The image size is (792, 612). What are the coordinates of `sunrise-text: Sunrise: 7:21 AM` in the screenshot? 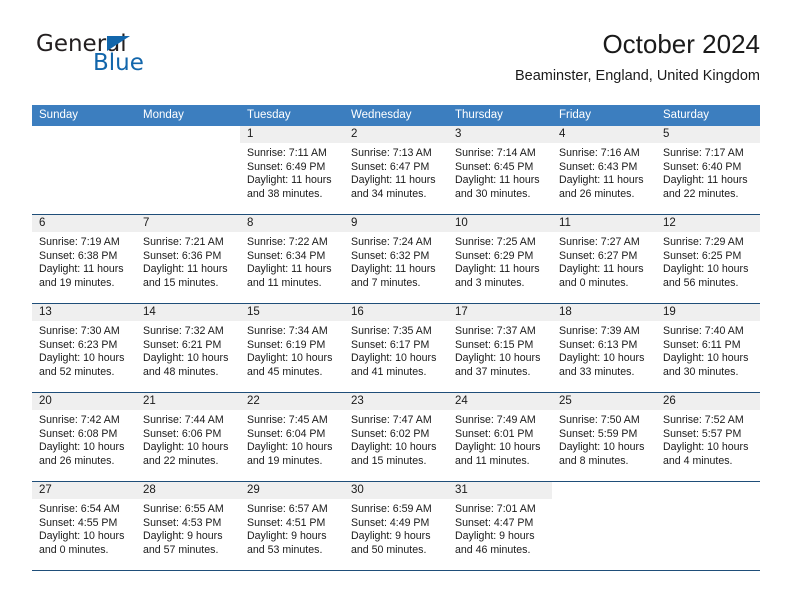 It's located at (183, 242).